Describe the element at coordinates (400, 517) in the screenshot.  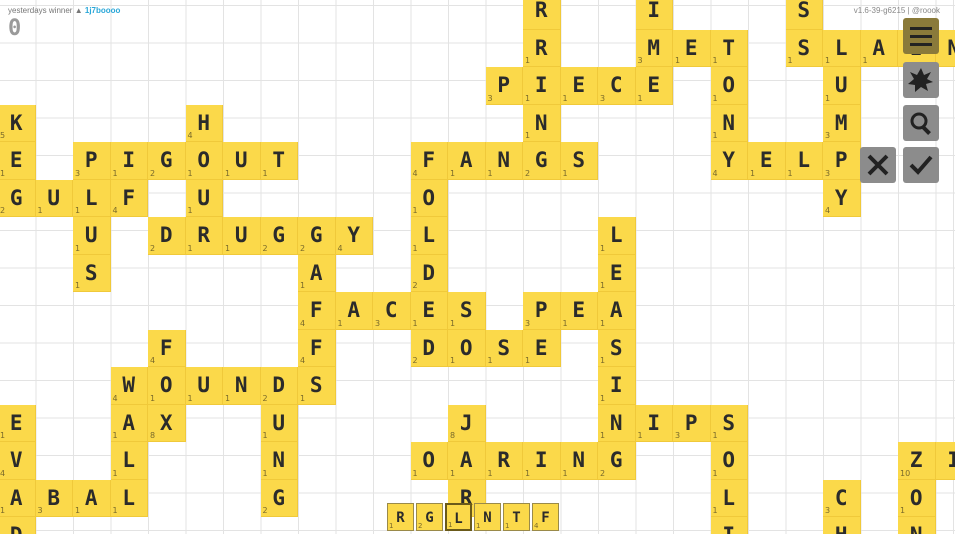
I see `rack-tile: R1` at that location.